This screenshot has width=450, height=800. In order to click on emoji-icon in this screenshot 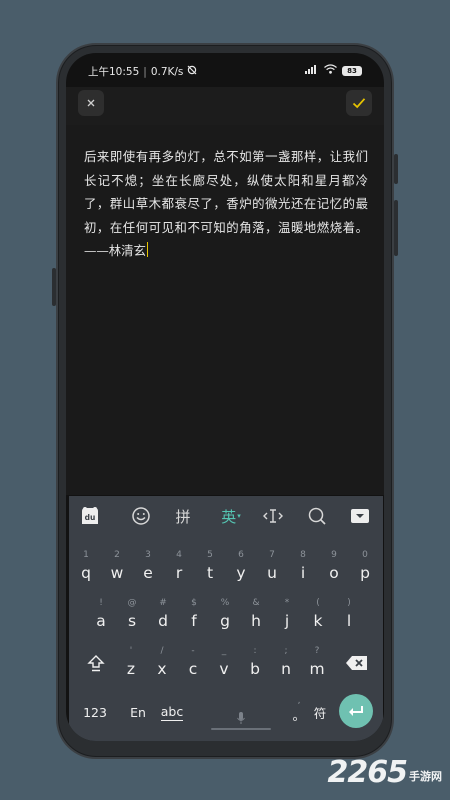, I will do `click(141, 516)`.